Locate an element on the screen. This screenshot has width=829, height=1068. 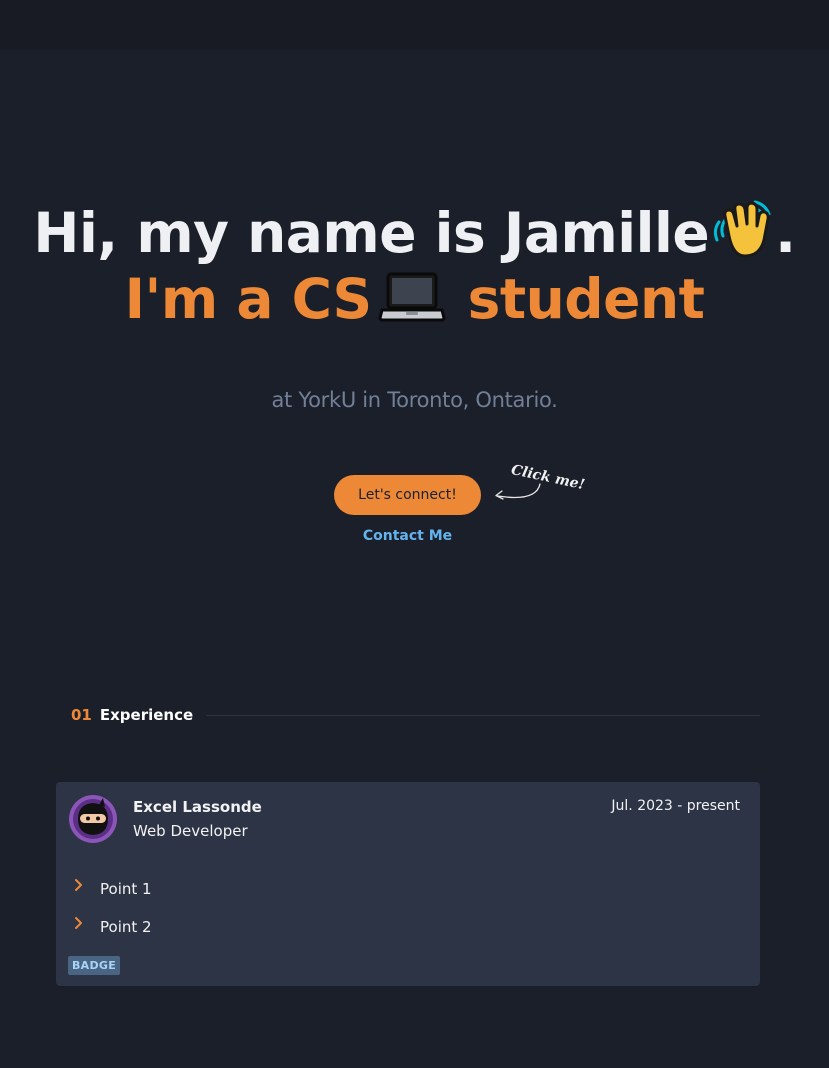
company-name: Excel Lassonde is located at coordinates (197, 807).